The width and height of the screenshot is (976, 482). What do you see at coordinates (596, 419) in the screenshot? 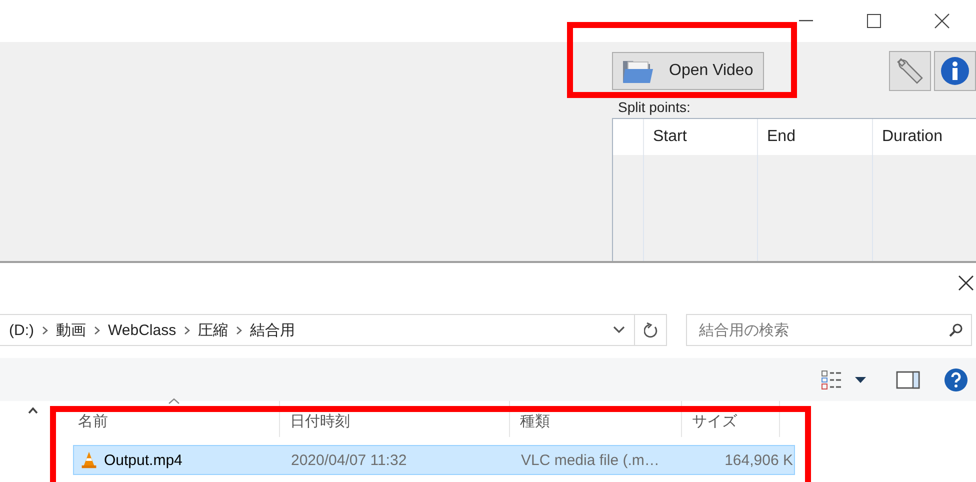
I see `column-header: 種類` at bounding box center [596, 419].